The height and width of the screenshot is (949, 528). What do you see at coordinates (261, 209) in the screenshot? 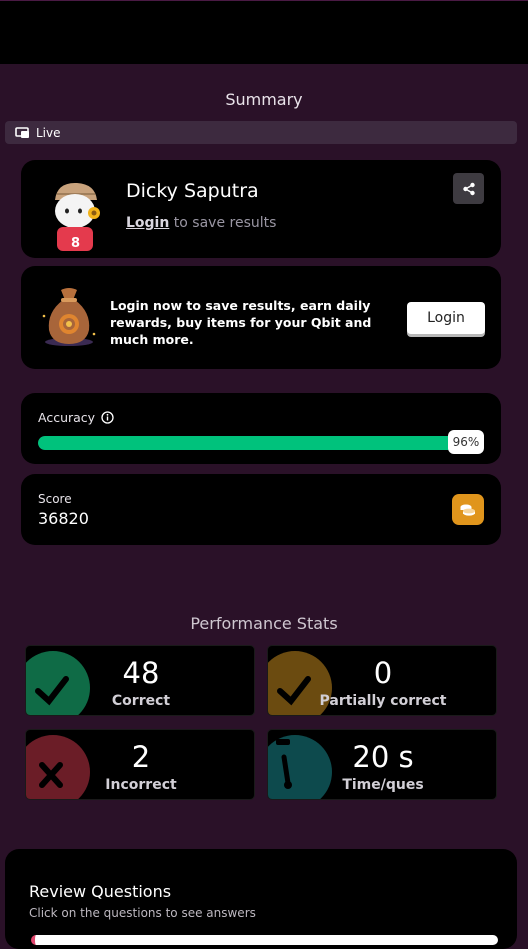
I see `profile-card: 8 Dicky Saputra Login to save results` at bounding box center [261, 209].